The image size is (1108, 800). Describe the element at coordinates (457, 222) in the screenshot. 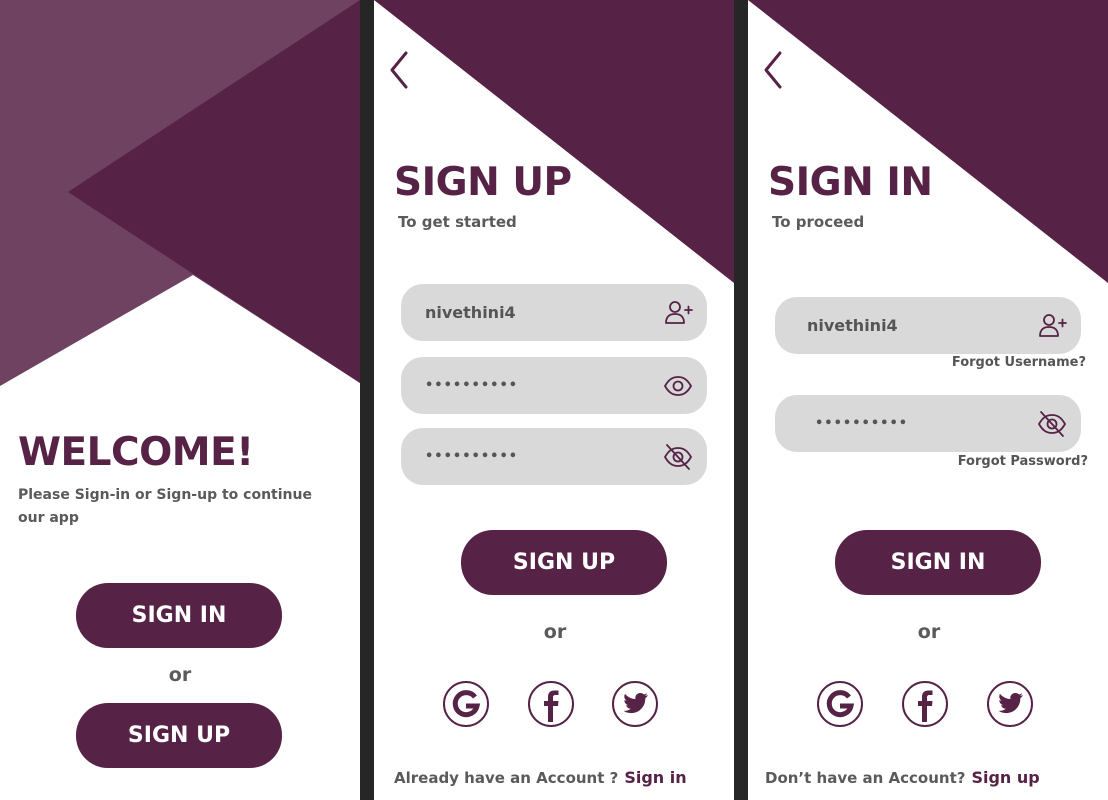

I see `page-subtitle: To get started` at that location.